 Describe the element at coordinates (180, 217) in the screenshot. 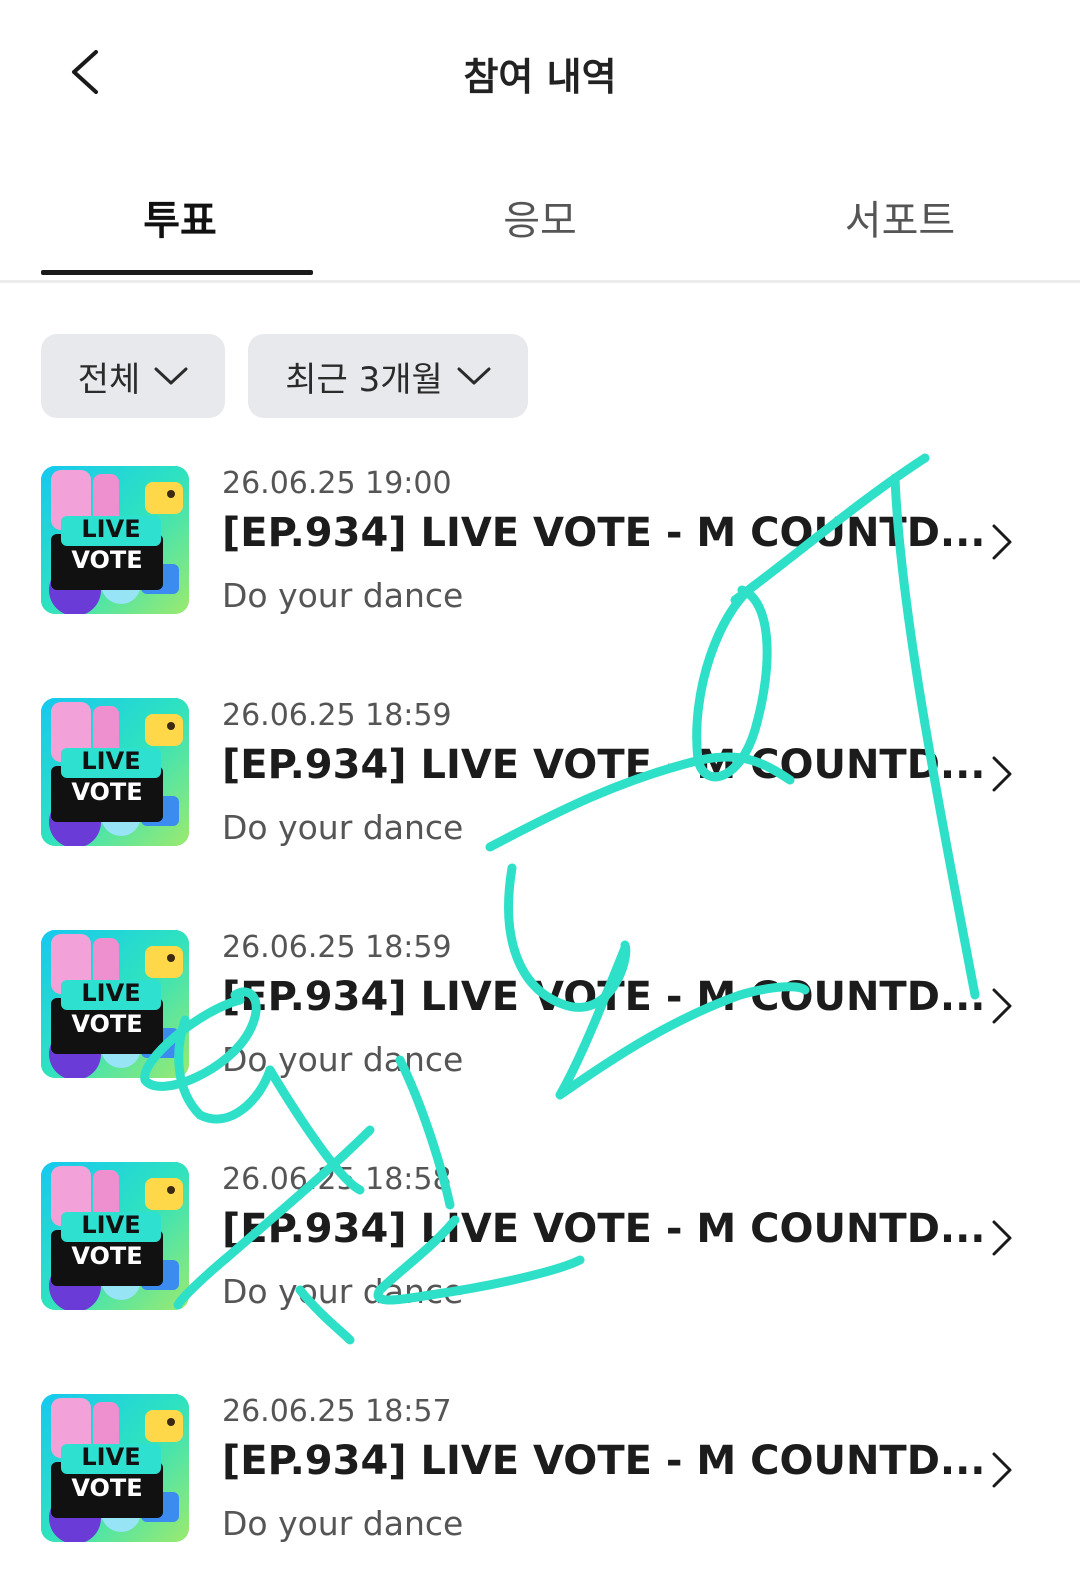

I see `tab-vote: 투표` at that location.